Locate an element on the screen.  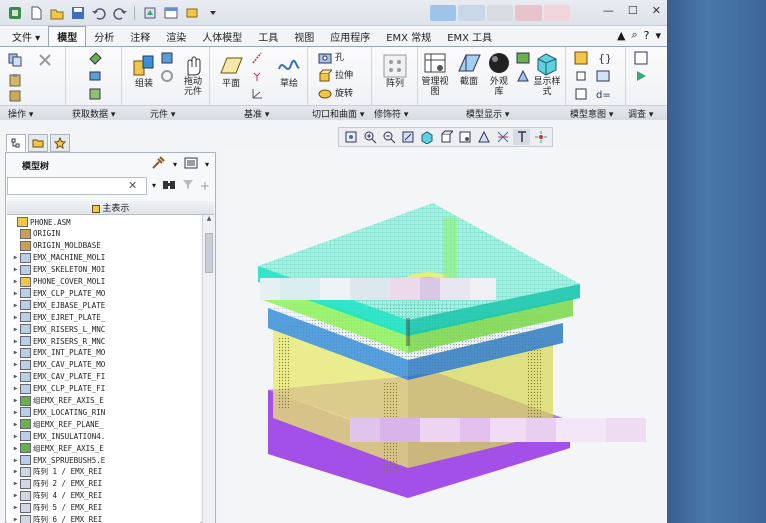
search-icon: ⌕ is located at coordinates (634, 35).